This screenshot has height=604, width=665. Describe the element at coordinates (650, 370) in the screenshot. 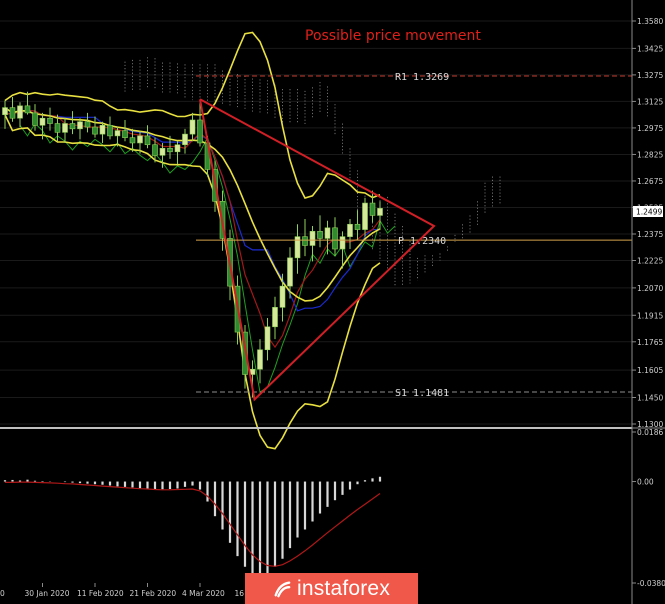

I see `price-tick-label: 1.1605` at that location.